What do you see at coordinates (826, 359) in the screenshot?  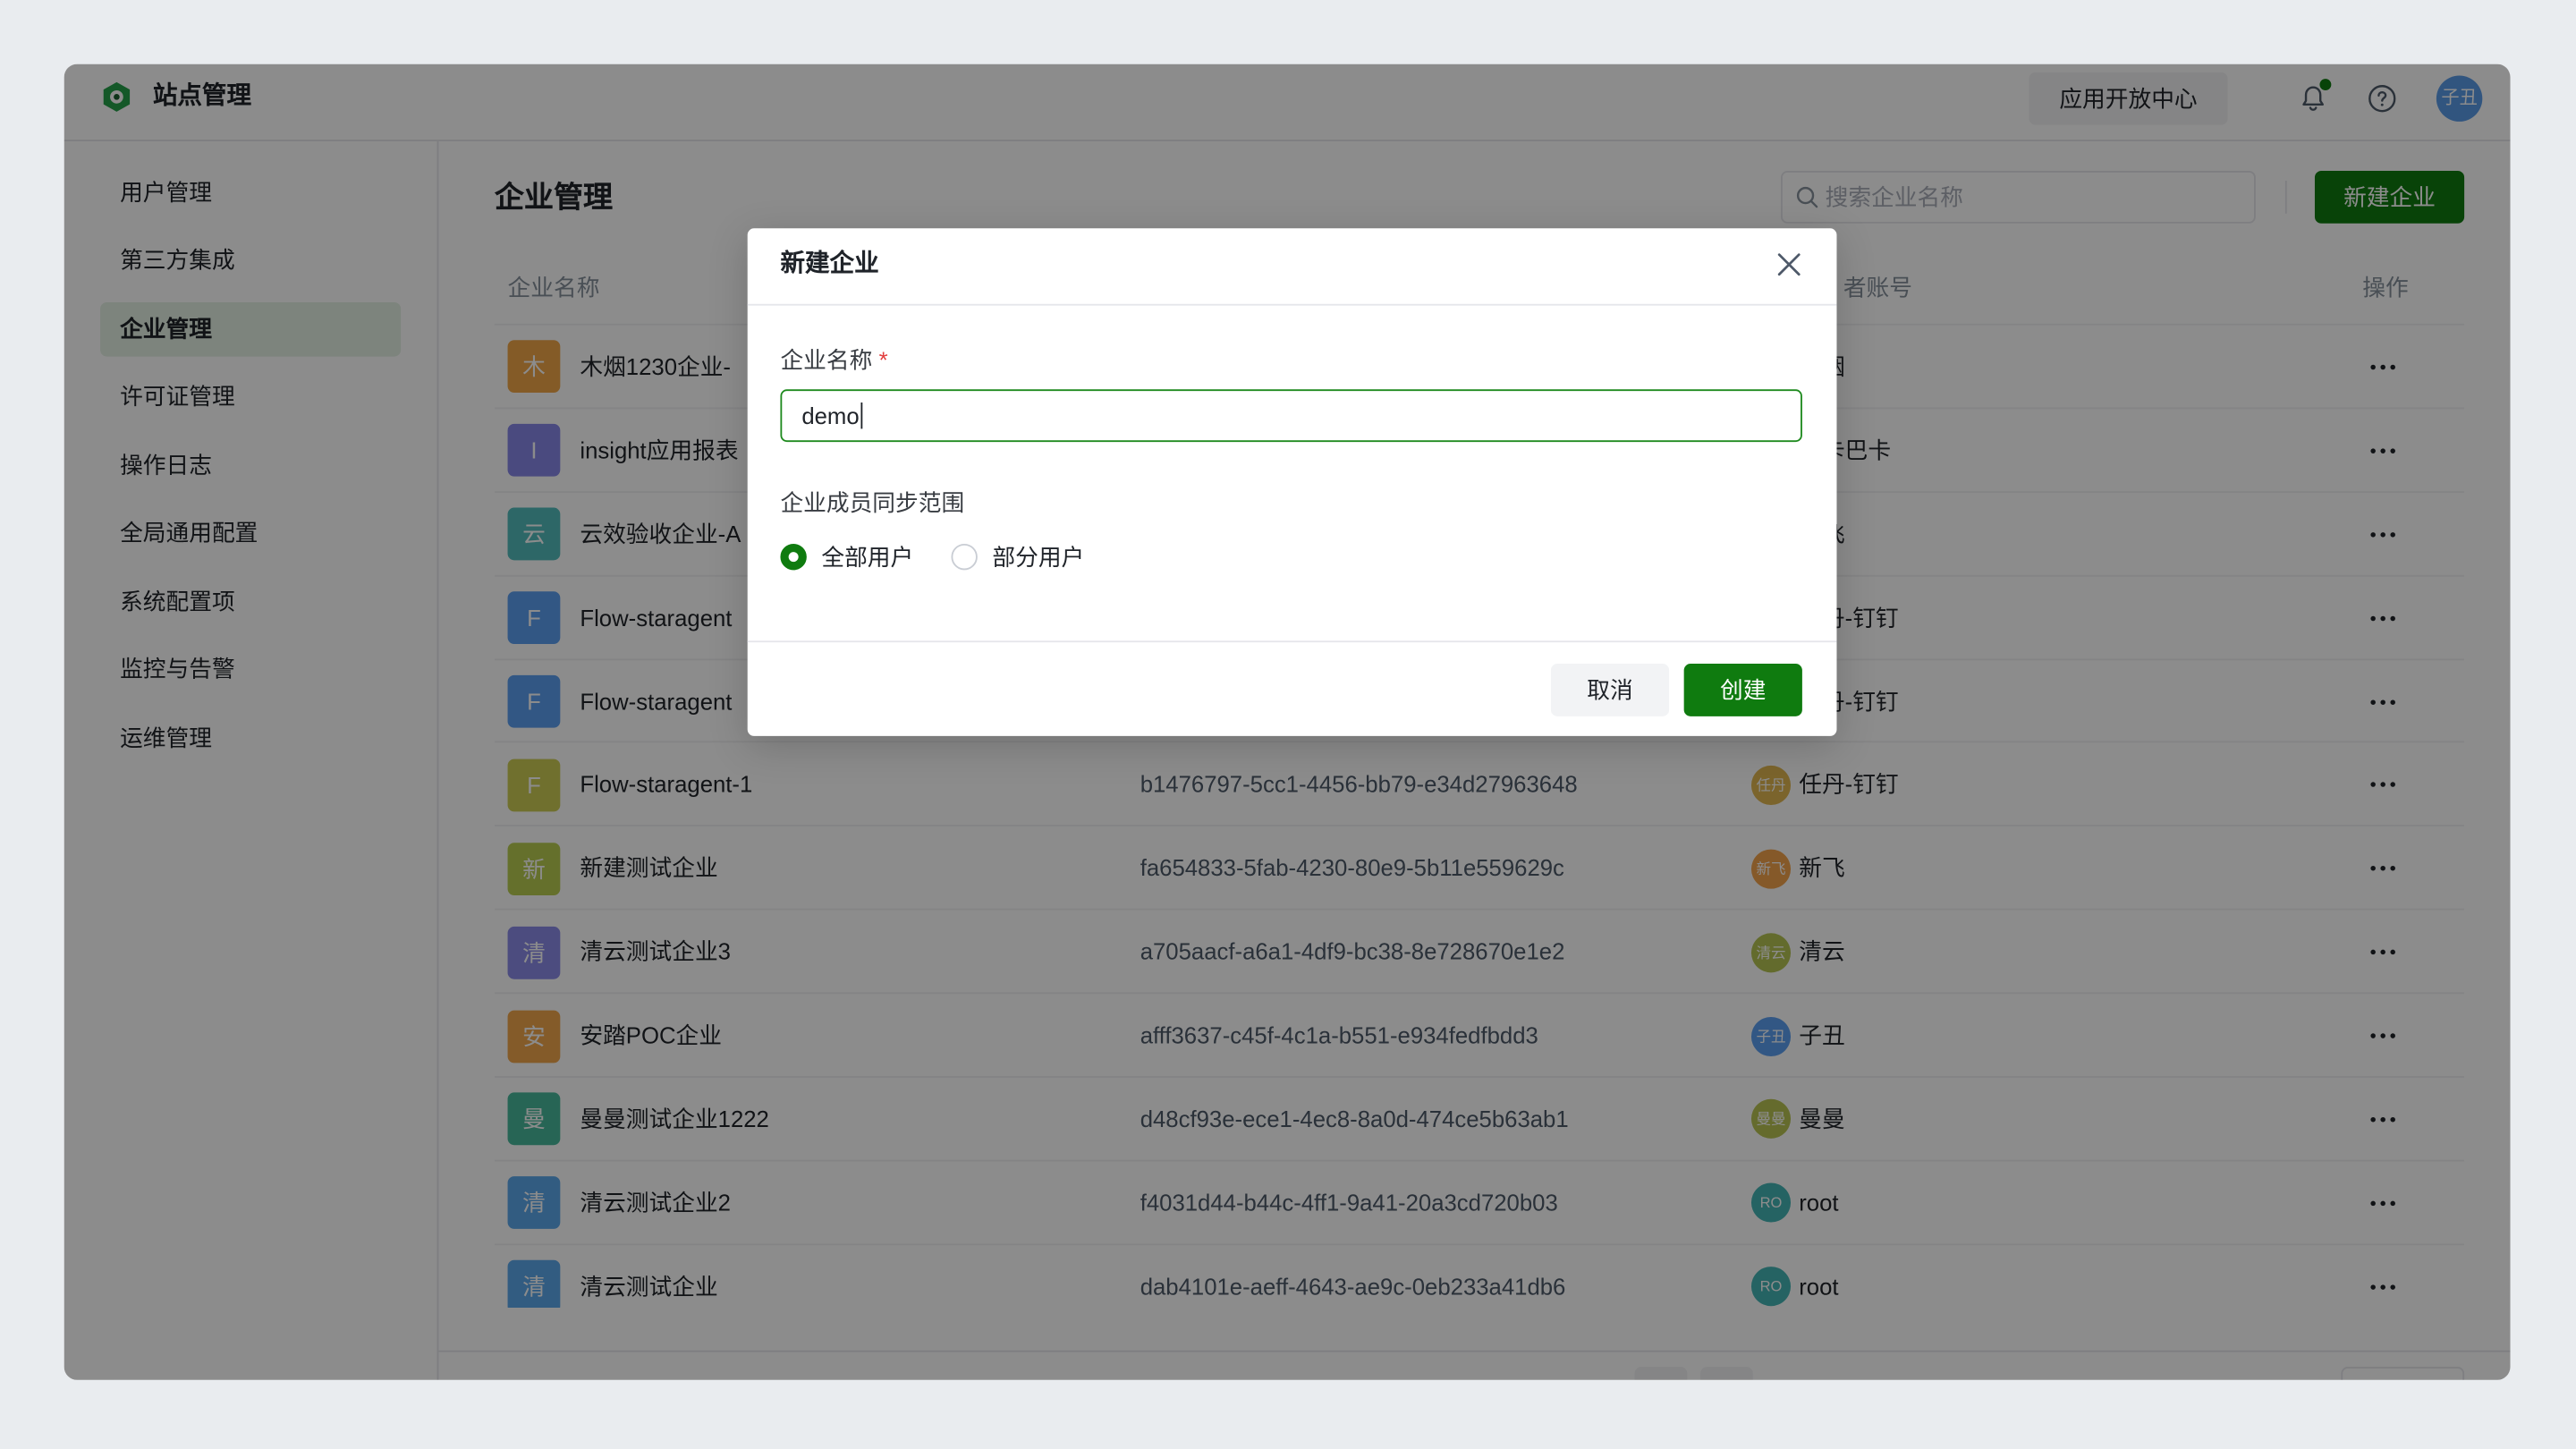 I see `enterprise-name-label-text: 企业名称` at bounding box center [826, 359].